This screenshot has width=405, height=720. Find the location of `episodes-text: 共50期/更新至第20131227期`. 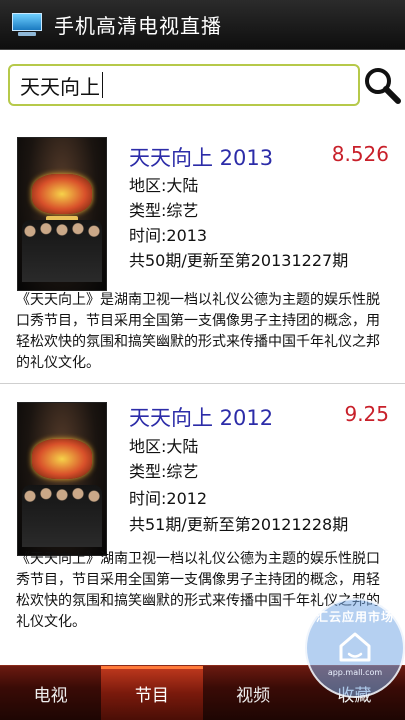

episodes-text: 共50期/更新至第20131227期 is located at coordinates (239, 260).